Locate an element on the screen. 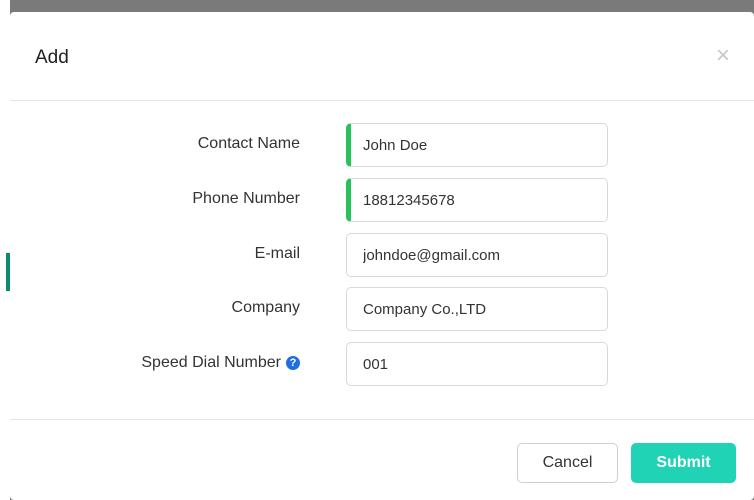  company-row: Company is located at coordinates (382, 310).